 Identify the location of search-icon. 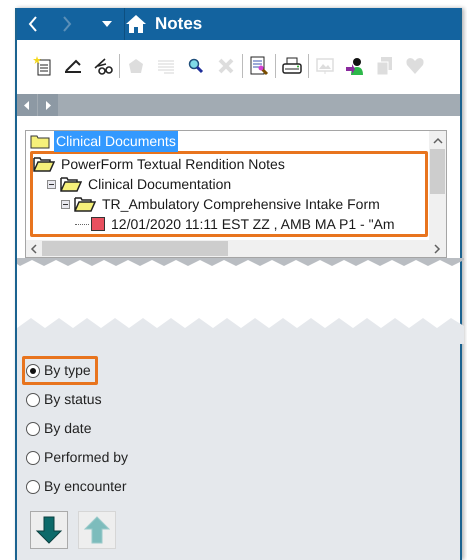
(196, 66).